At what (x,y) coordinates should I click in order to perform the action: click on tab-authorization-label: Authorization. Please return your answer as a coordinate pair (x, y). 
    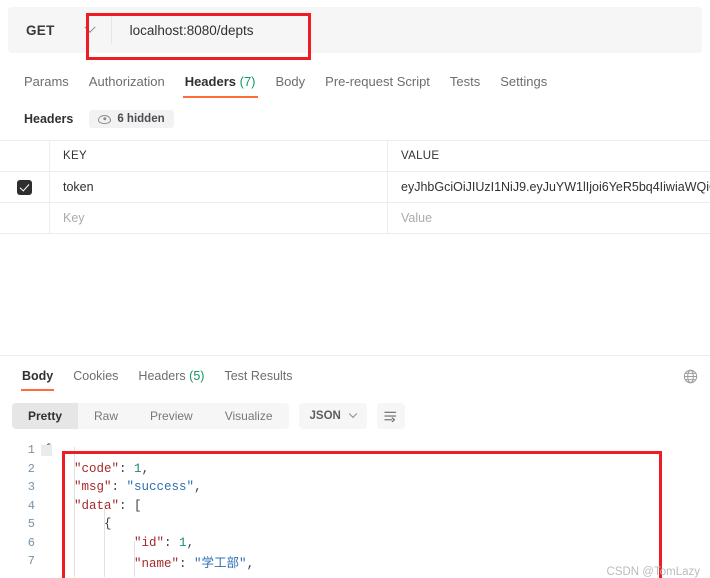
    Looking at the image, I should click on (126, 81).